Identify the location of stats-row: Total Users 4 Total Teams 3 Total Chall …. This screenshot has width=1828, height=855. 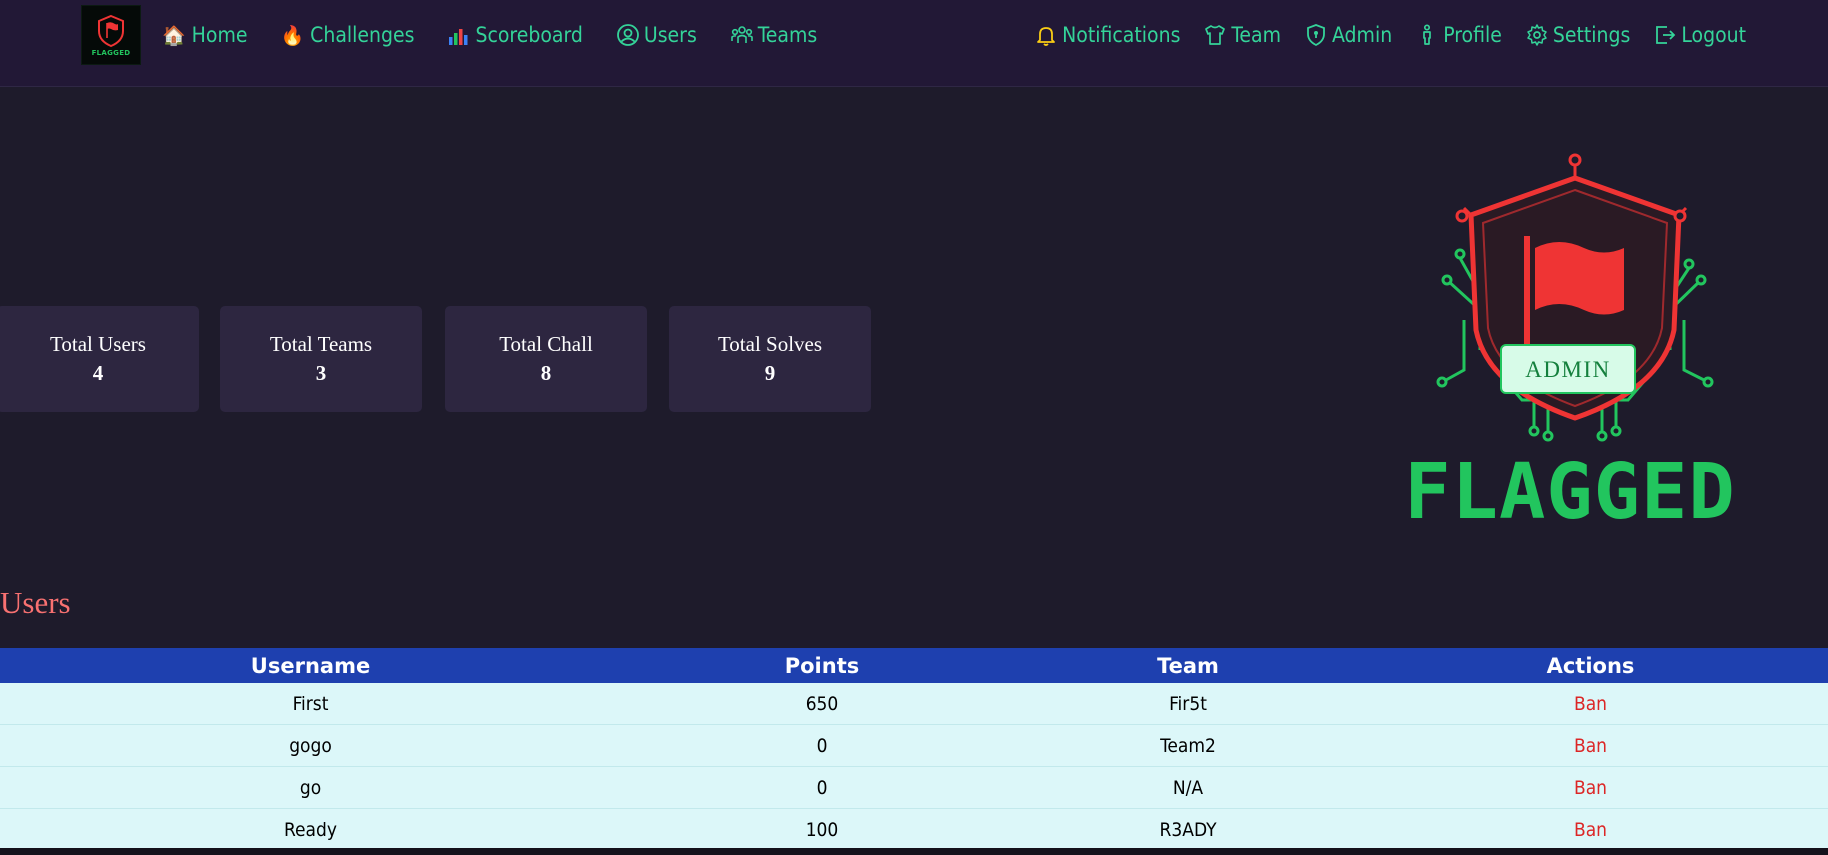
(440, 359).